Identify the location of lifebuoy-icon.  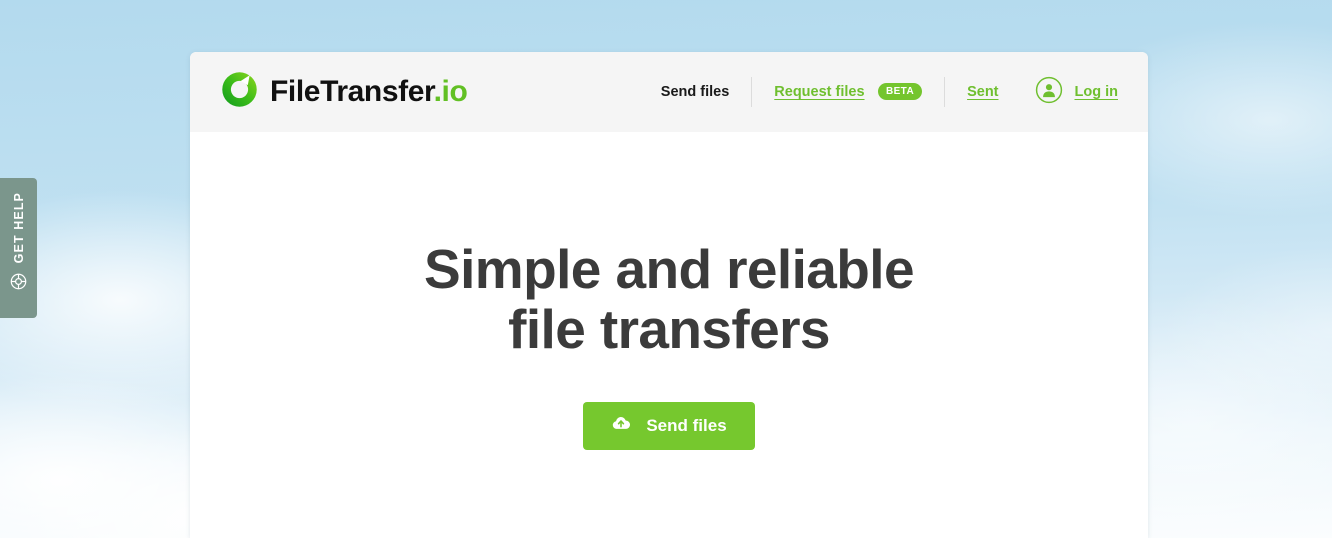
(18, 284).